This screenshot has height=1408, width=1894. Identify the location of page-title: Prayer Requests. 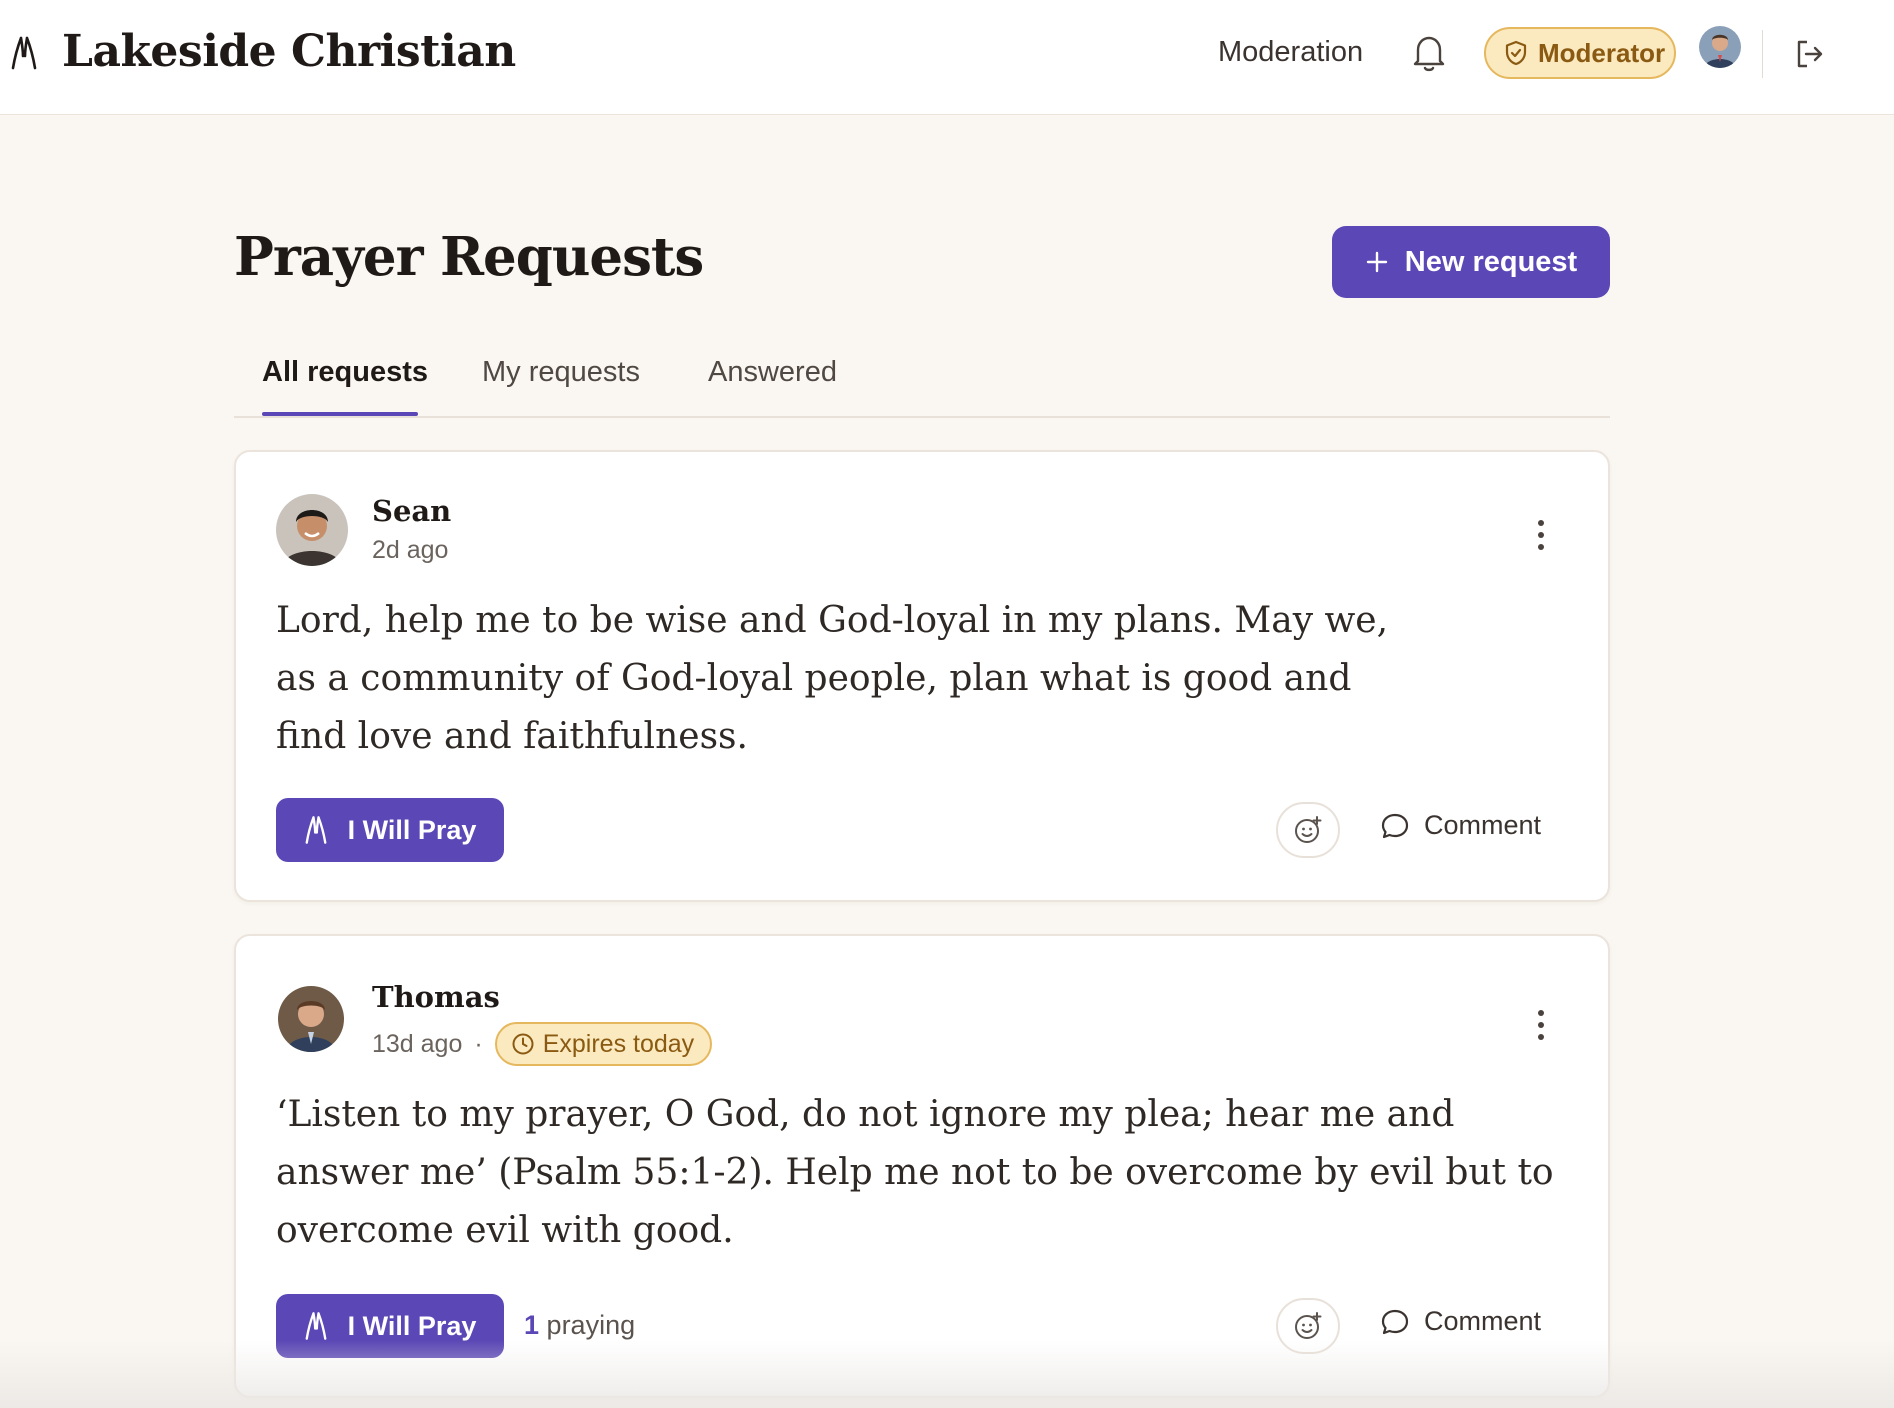
(469, 257).